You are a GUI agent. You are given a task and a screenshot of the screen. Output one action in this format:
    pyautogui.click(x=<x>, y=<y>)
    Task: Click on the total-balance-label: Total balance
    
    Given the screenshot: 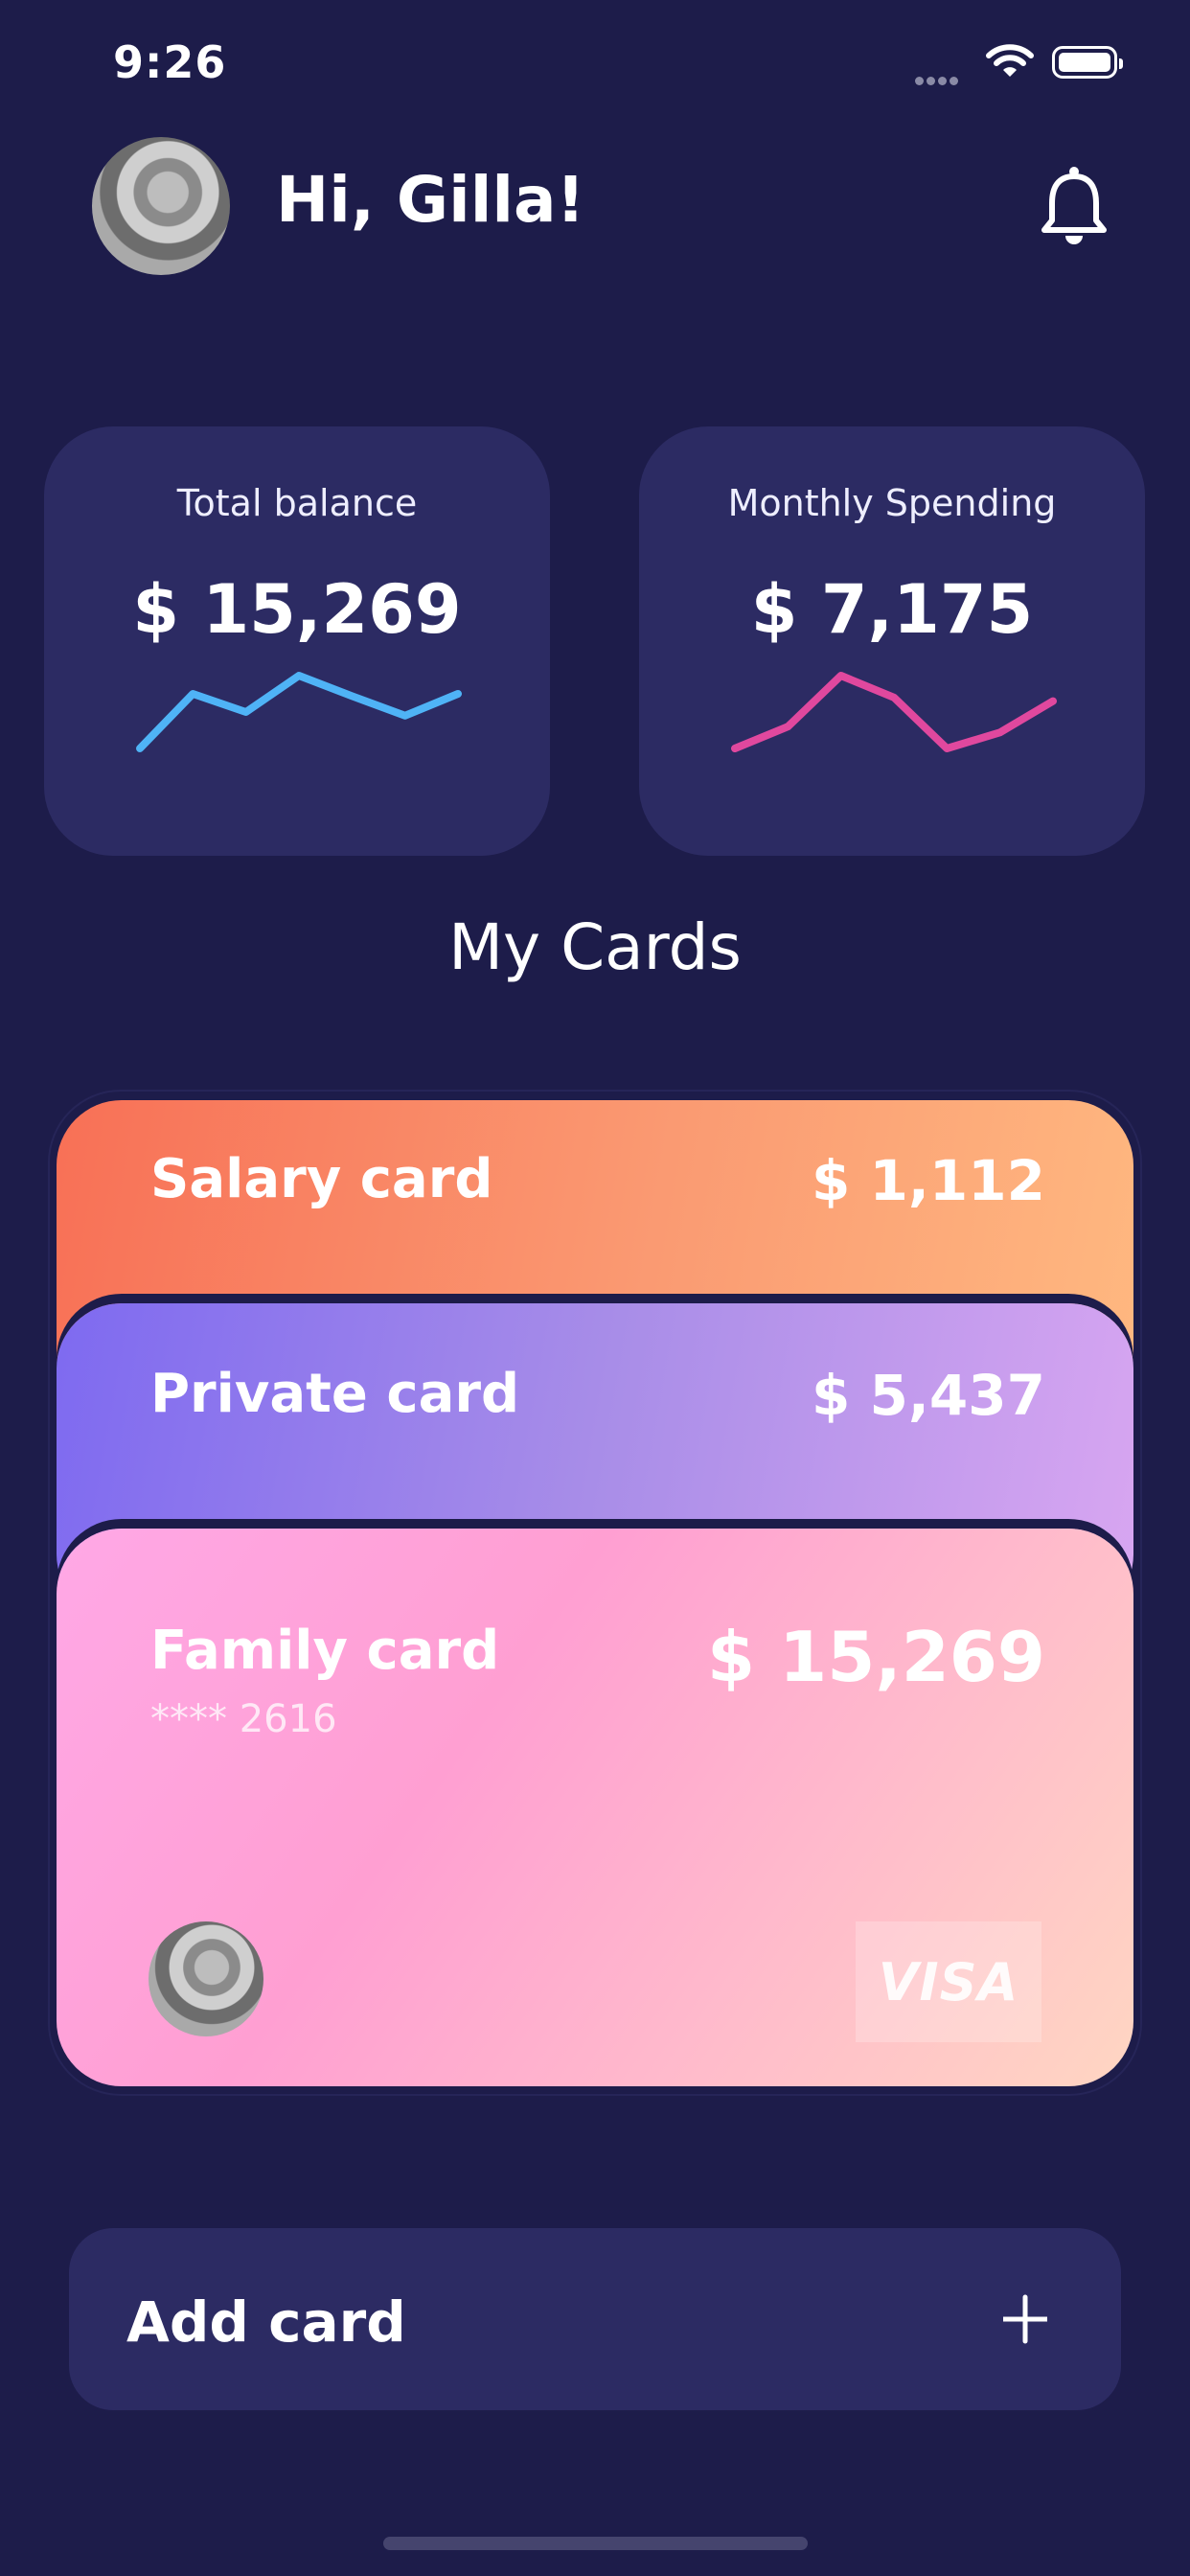 What is the action you would take?
    pyautogui.click(x=297, y=503)
    